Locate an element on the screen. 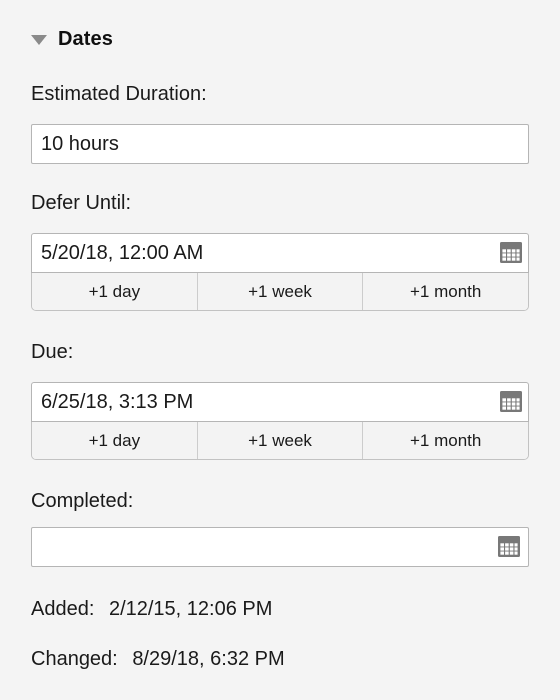  dates-section-header: Dates is located at coordinates (72, 39).